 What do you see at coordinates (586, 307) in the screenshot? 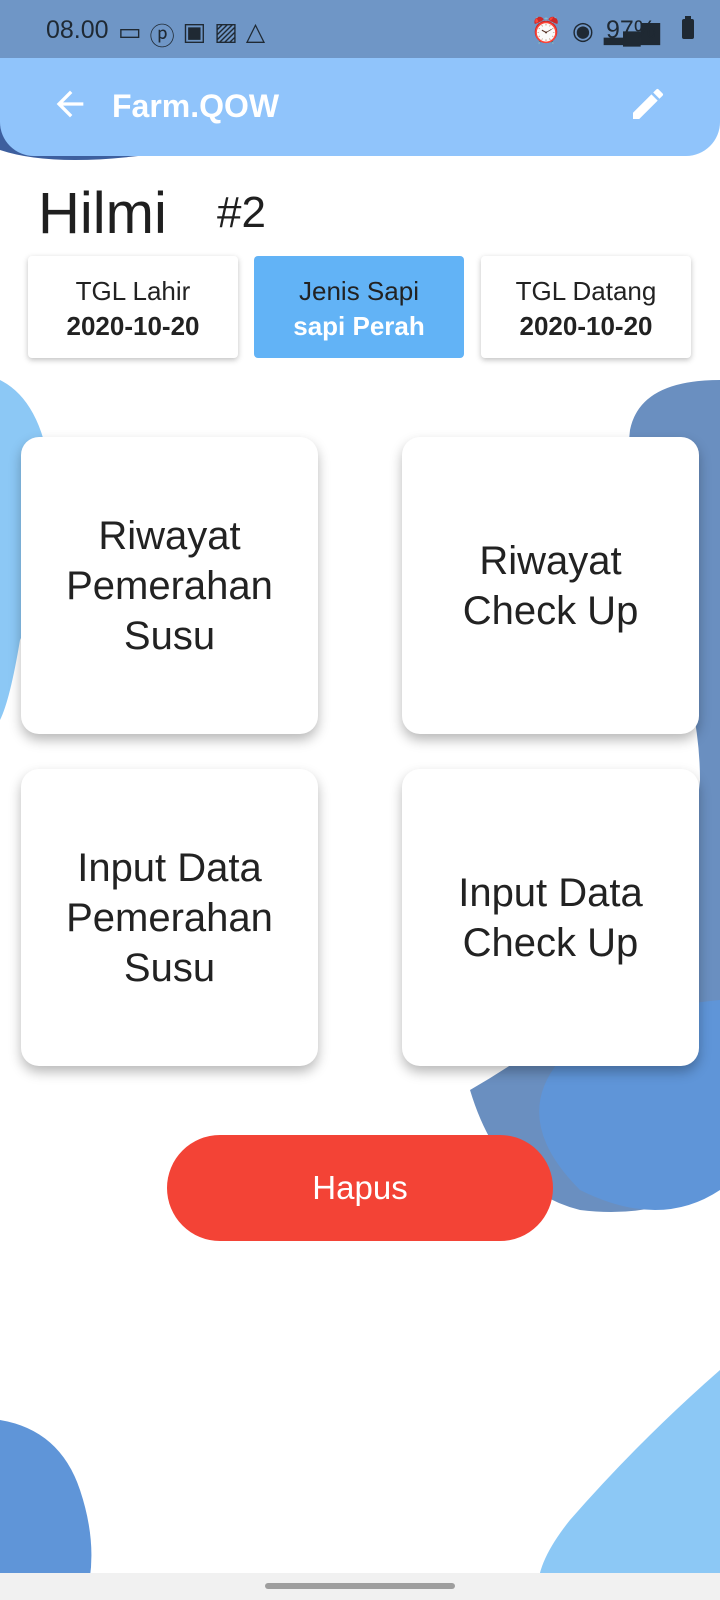
I see `info-card-arrival-date: TGL Datang 2020-10-20` at bounding box center [586, 307].